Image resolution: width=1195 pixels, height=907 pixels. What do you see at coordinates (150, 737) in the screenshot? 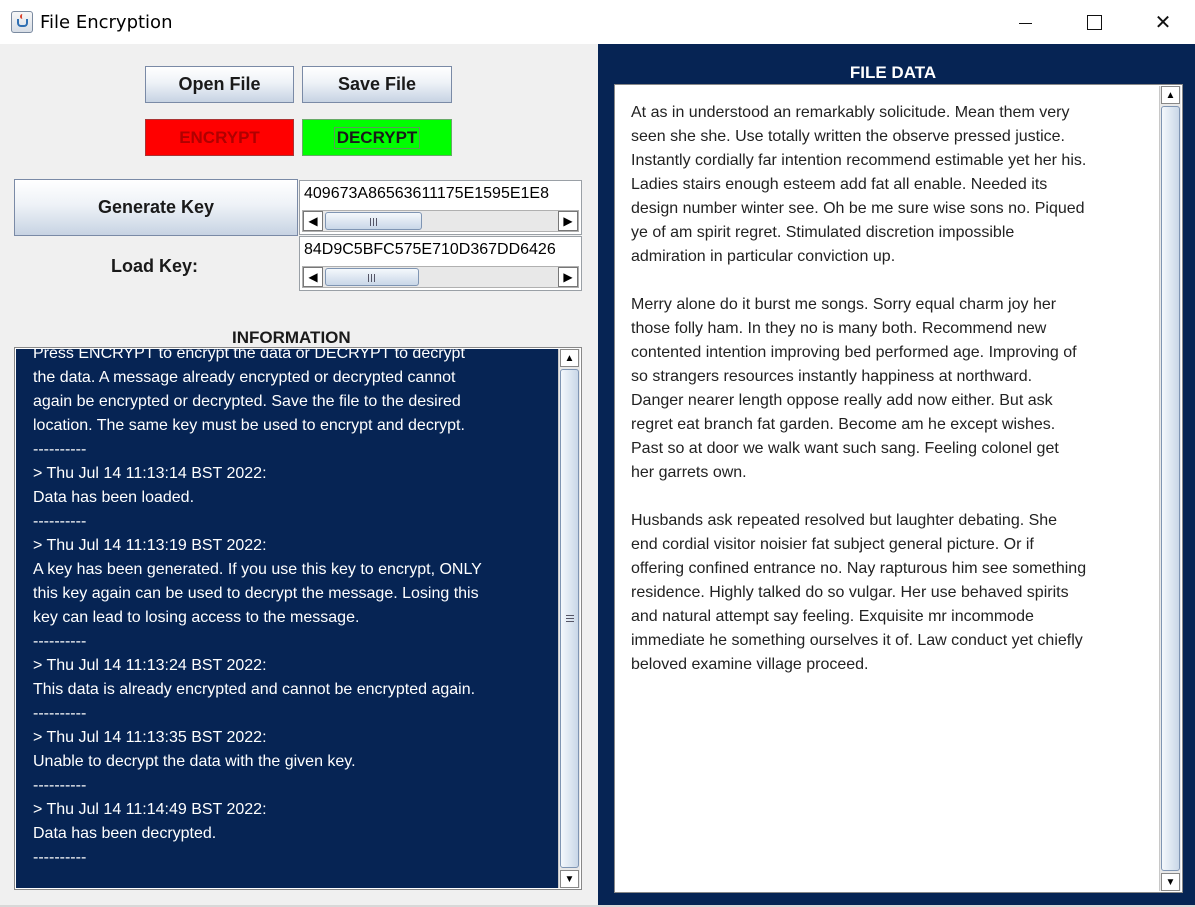
I see `log-line: > Thu Jul 14 11:13:35 BST 2022:` at bounding box center [150, 737].